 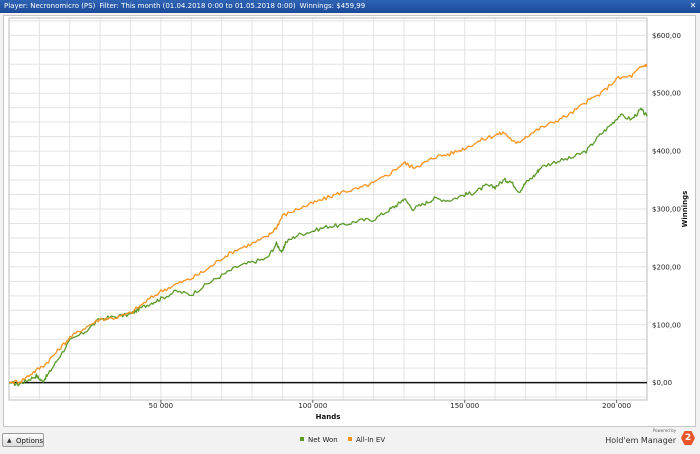 I want to click on options-button: ▲ Options, so click(x=23, y=440).